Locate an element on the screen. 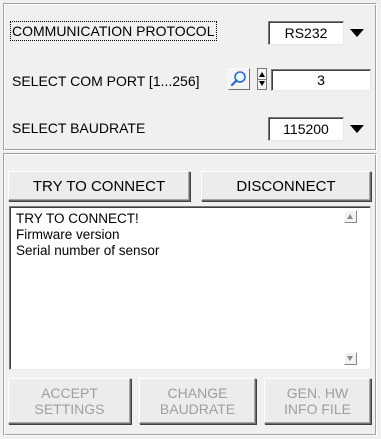 This screenshot has height=439, width=381. change-baudrate-button: CHANGE BAUDRATE is located at coordinates (197, 401).